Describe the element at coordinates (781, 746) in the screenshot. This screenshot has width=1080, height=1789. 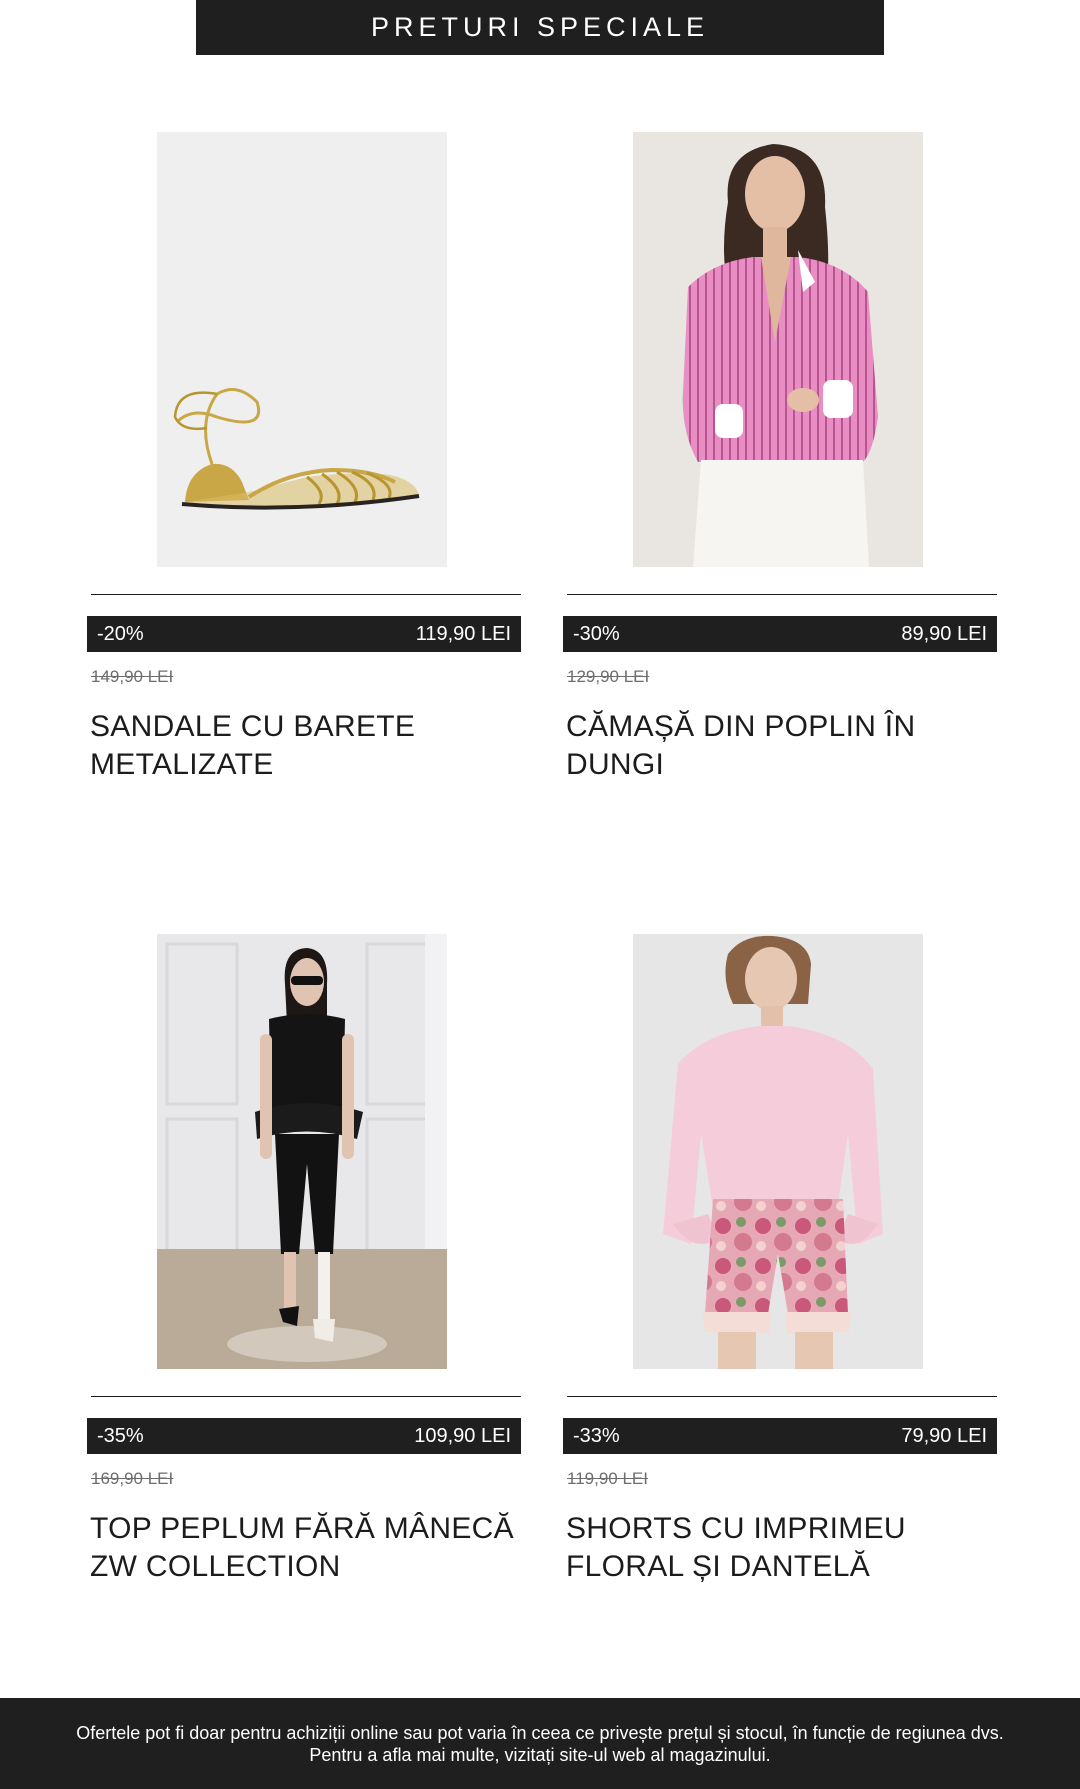
I see `product-title: CĂMAȘĂ DIN POPLIN ÎN DUNGI` at that location.